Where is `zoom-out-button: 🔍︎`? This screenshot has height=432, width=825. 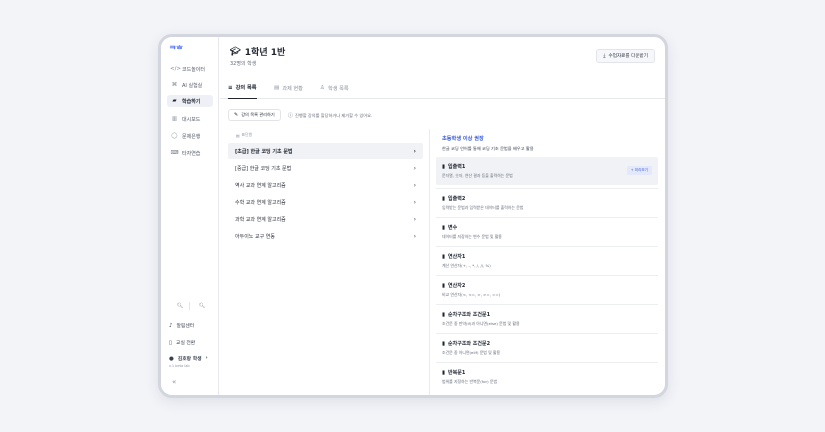 zoom-out-button: 🔍︎ is located at coordinates (180, 306).